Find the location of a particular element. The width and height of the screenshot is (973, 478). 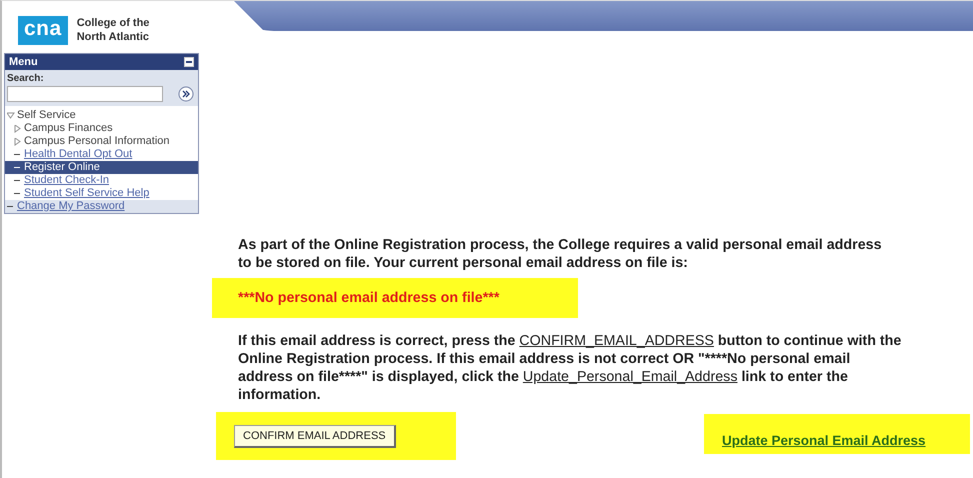

college-name: College of the is located at coordinates (113, 23).